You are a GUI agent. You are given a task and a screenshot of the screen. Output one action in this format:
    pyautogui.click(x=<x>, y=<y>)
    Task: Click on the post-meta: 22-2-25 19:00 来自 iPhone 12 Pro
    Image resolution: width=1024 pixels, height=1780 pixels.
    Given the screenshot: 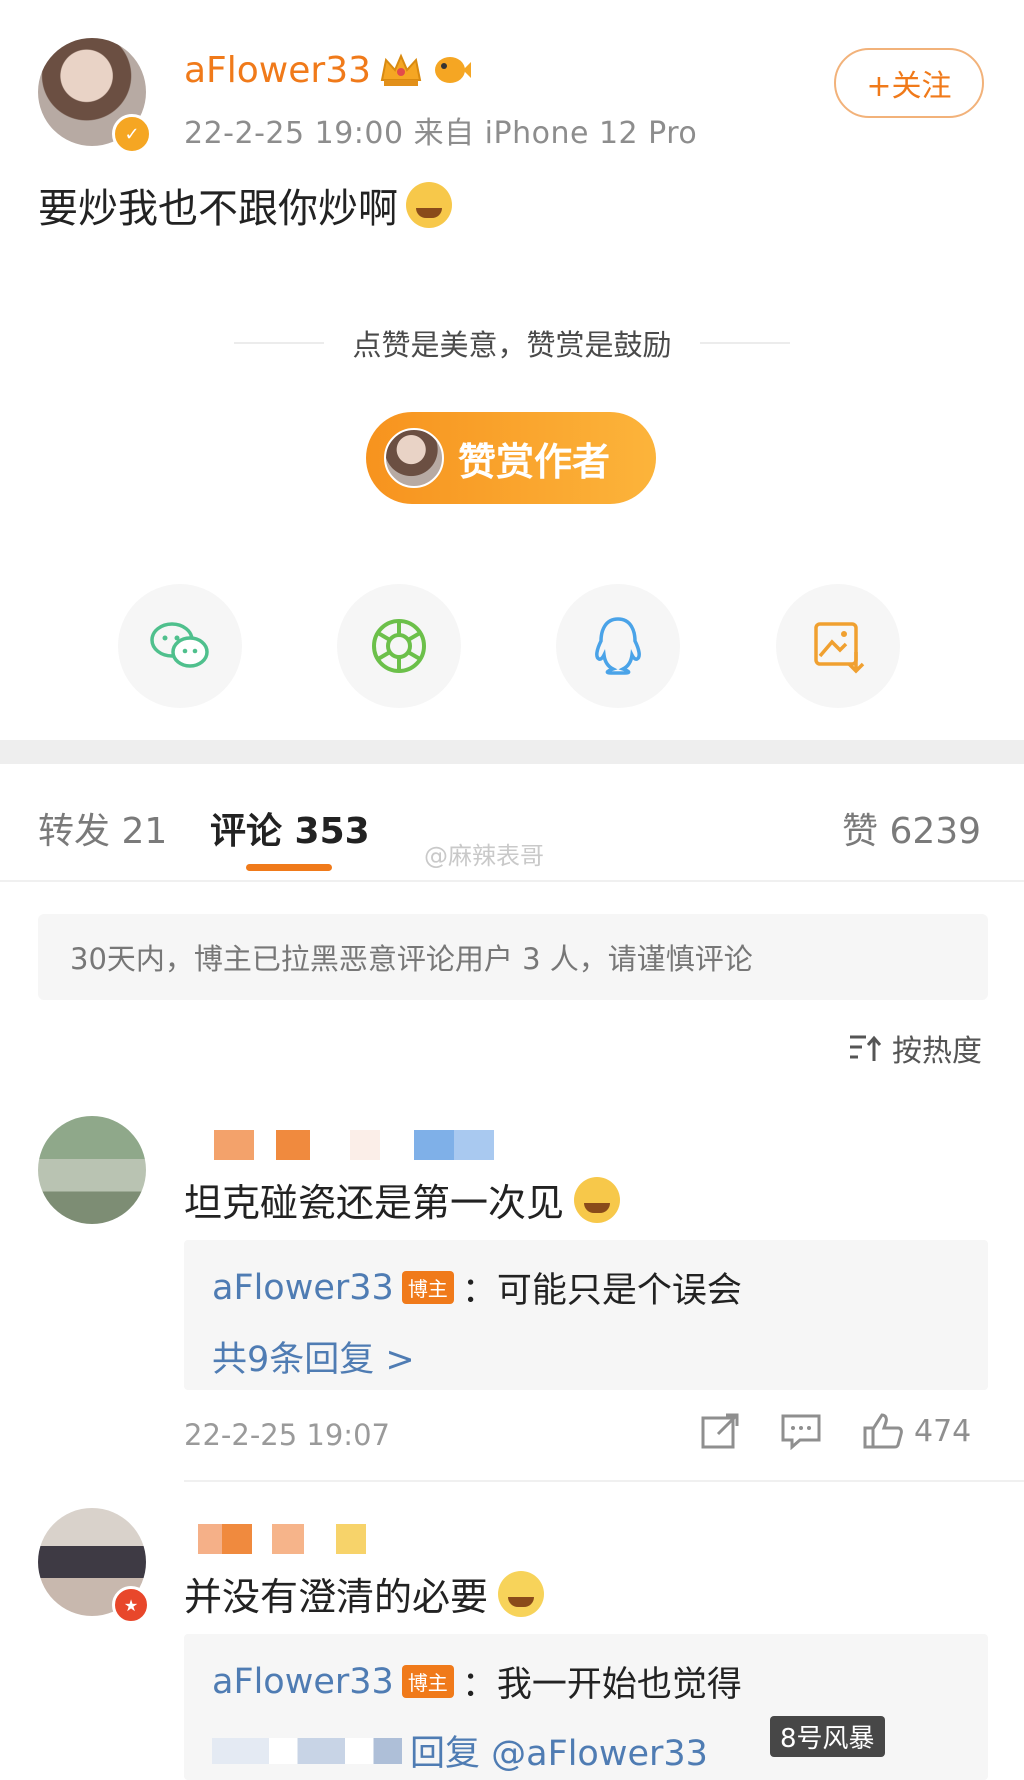 What is the action you would take?
    pyautogui.click(x=441, y=133)
    